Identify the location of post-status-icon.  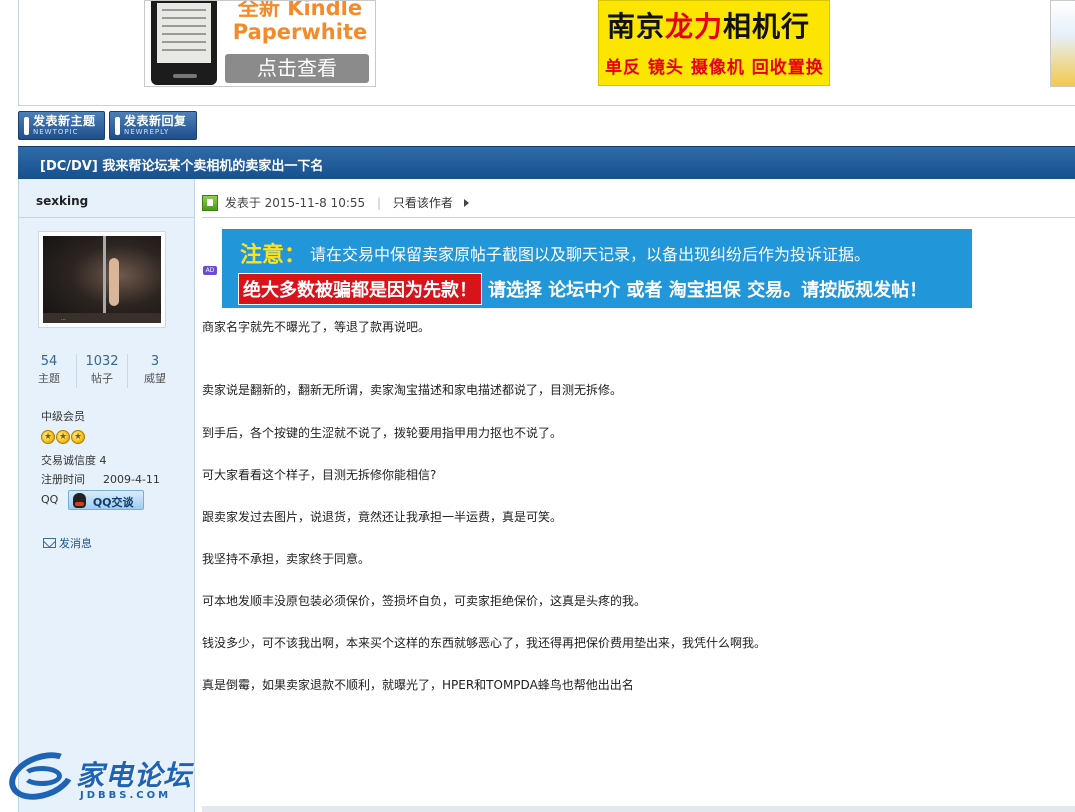
(210, 202).